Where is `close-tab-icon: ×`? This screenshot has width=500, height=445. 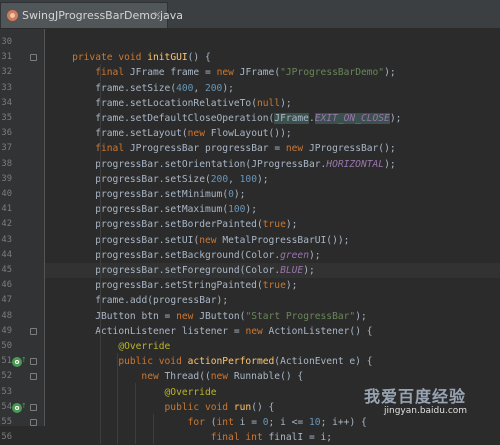
close-tab-icon: × is located at coordinates (157, 15).